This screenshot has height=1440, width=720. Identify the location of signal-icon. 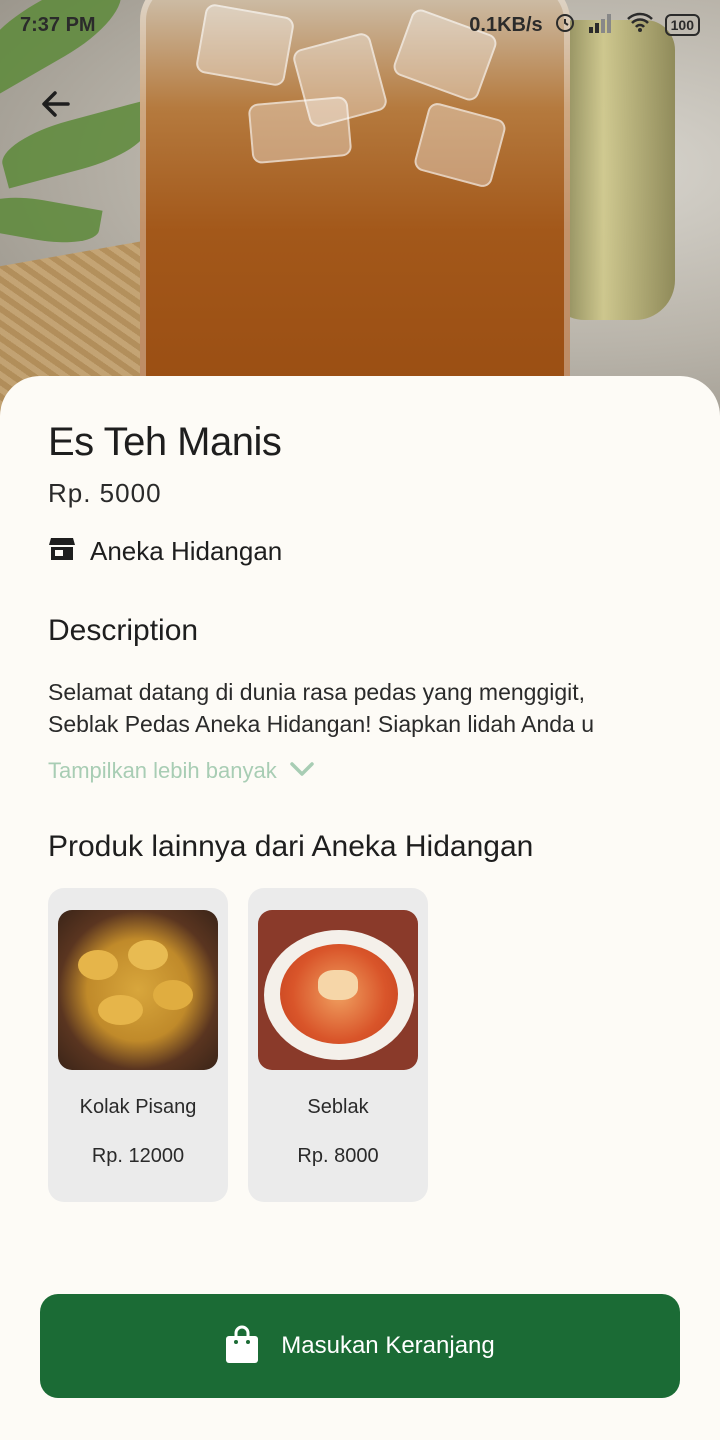
(601, 25).